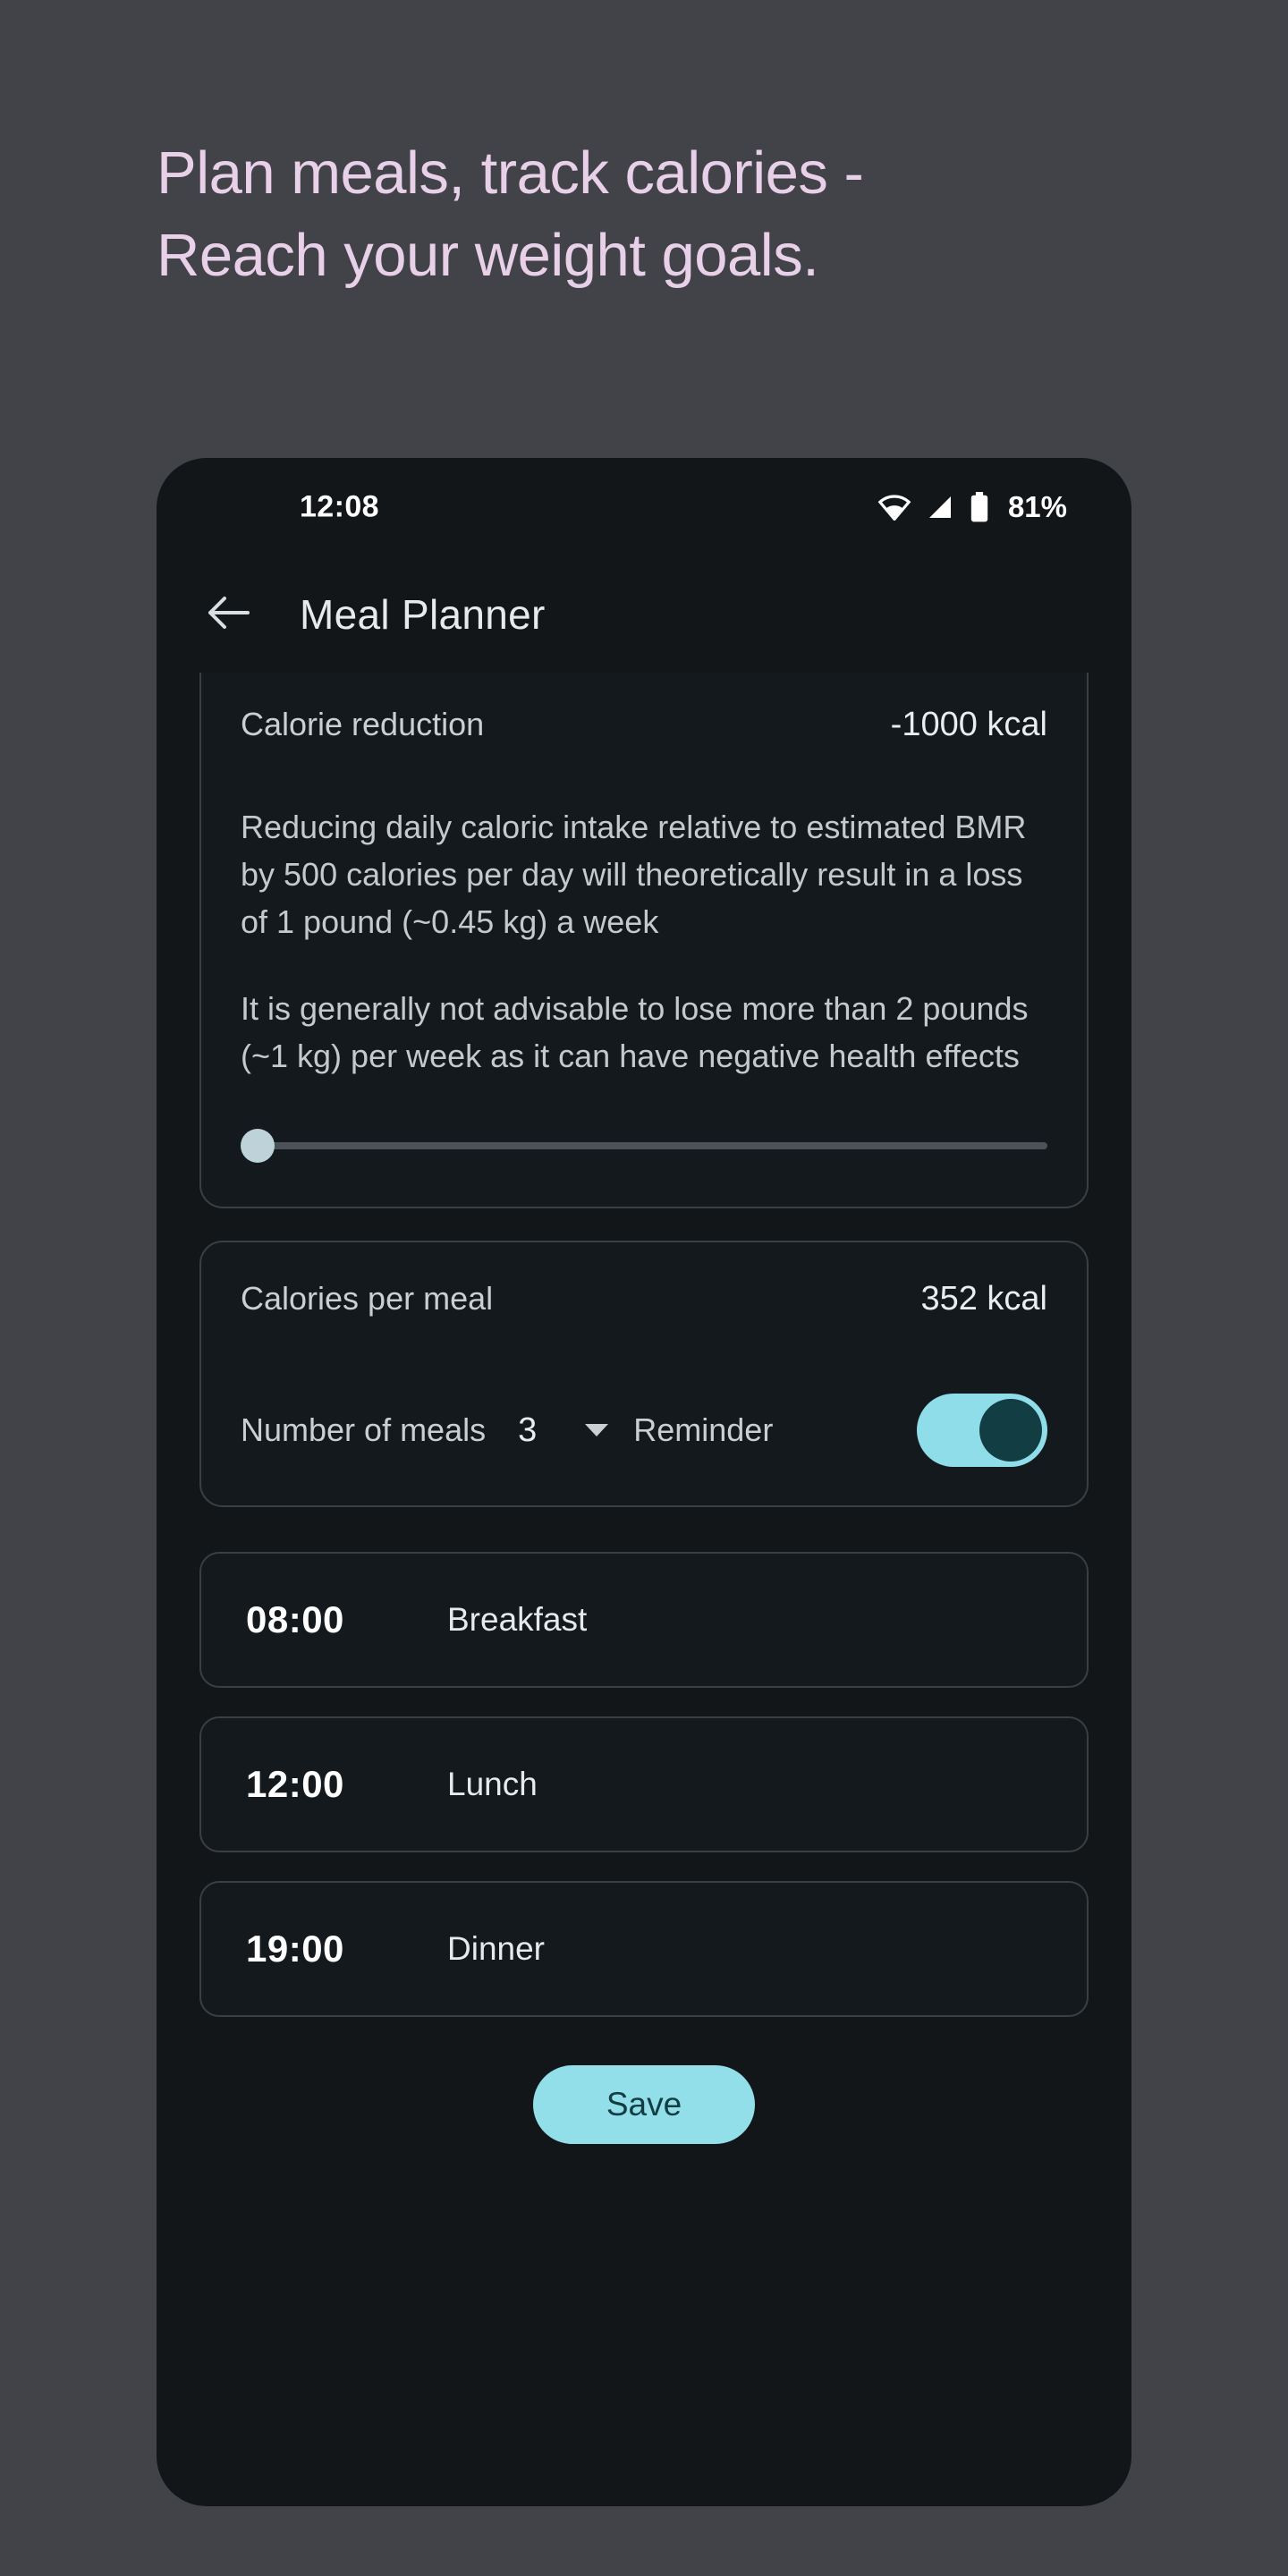 This screenshot has width=1288, height=2576. What do you see at coordinates (979, 507) in the screenshot?
I see `battery-icon` at bounding box center [979, 507].